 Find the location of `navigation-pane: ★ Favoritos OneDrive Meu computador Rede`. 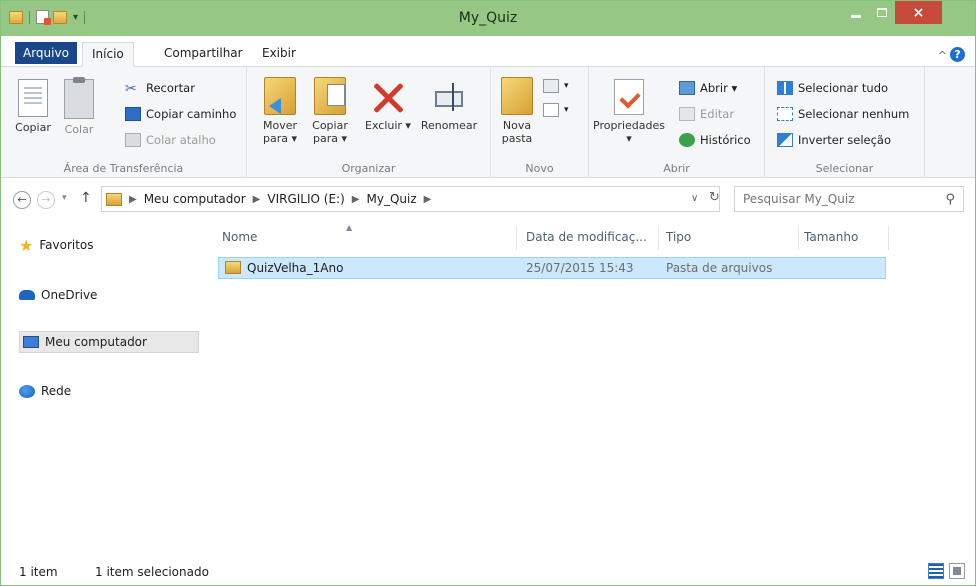

navigation-pane: ★ Favoritos OneDrive Meu computador Rede is located at coordinates (103, 388).